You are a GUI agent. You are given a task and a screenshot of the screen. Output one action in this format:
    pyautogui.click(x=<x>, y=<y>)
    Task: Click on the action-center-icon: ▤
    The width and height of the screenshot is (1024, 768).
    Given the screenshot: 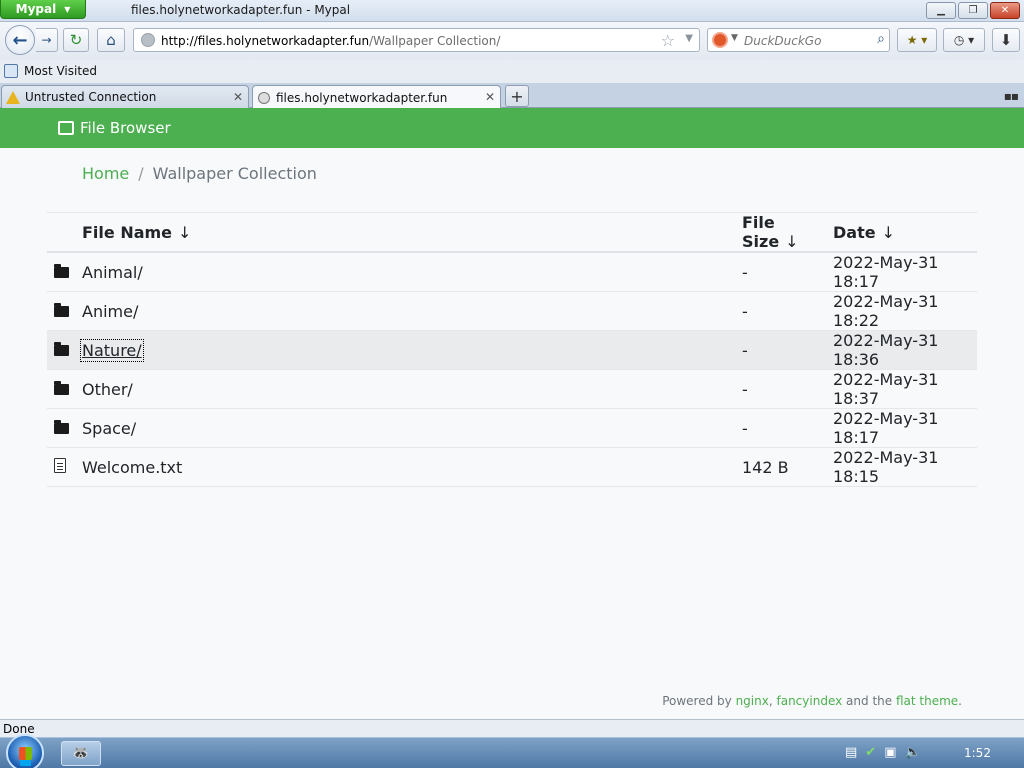 What is the action you would take?
    pyautogui.click(x=851, y=752)
    